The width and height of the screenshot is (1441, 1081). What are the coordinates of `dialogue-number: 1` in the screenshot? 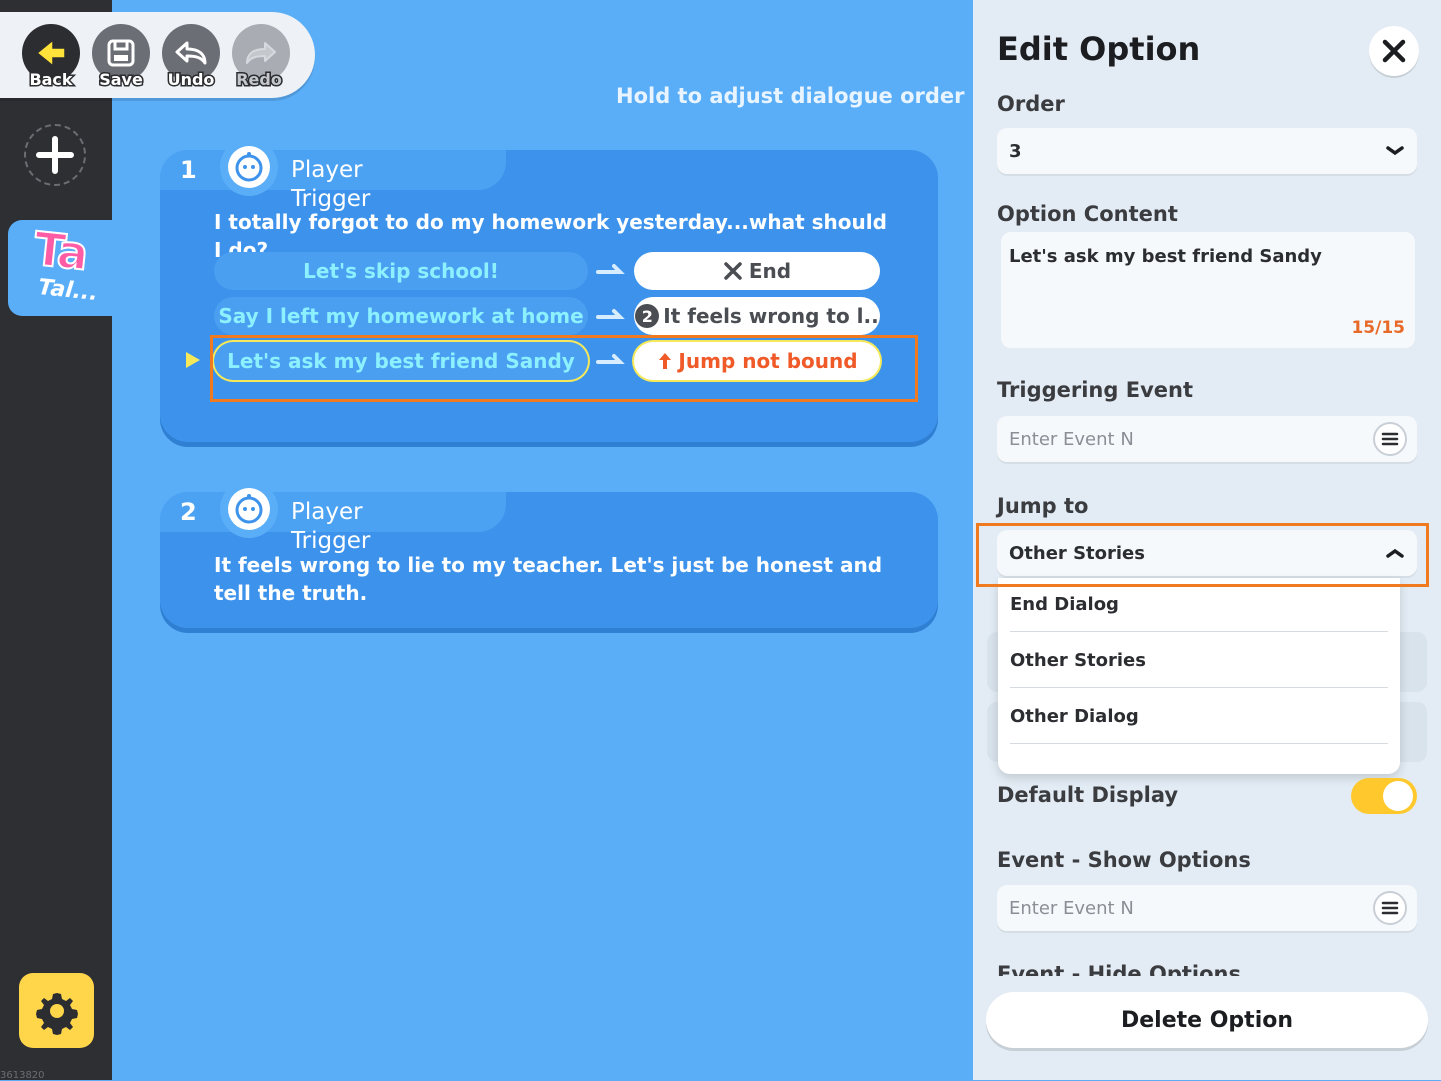 It's located at (188, 170).